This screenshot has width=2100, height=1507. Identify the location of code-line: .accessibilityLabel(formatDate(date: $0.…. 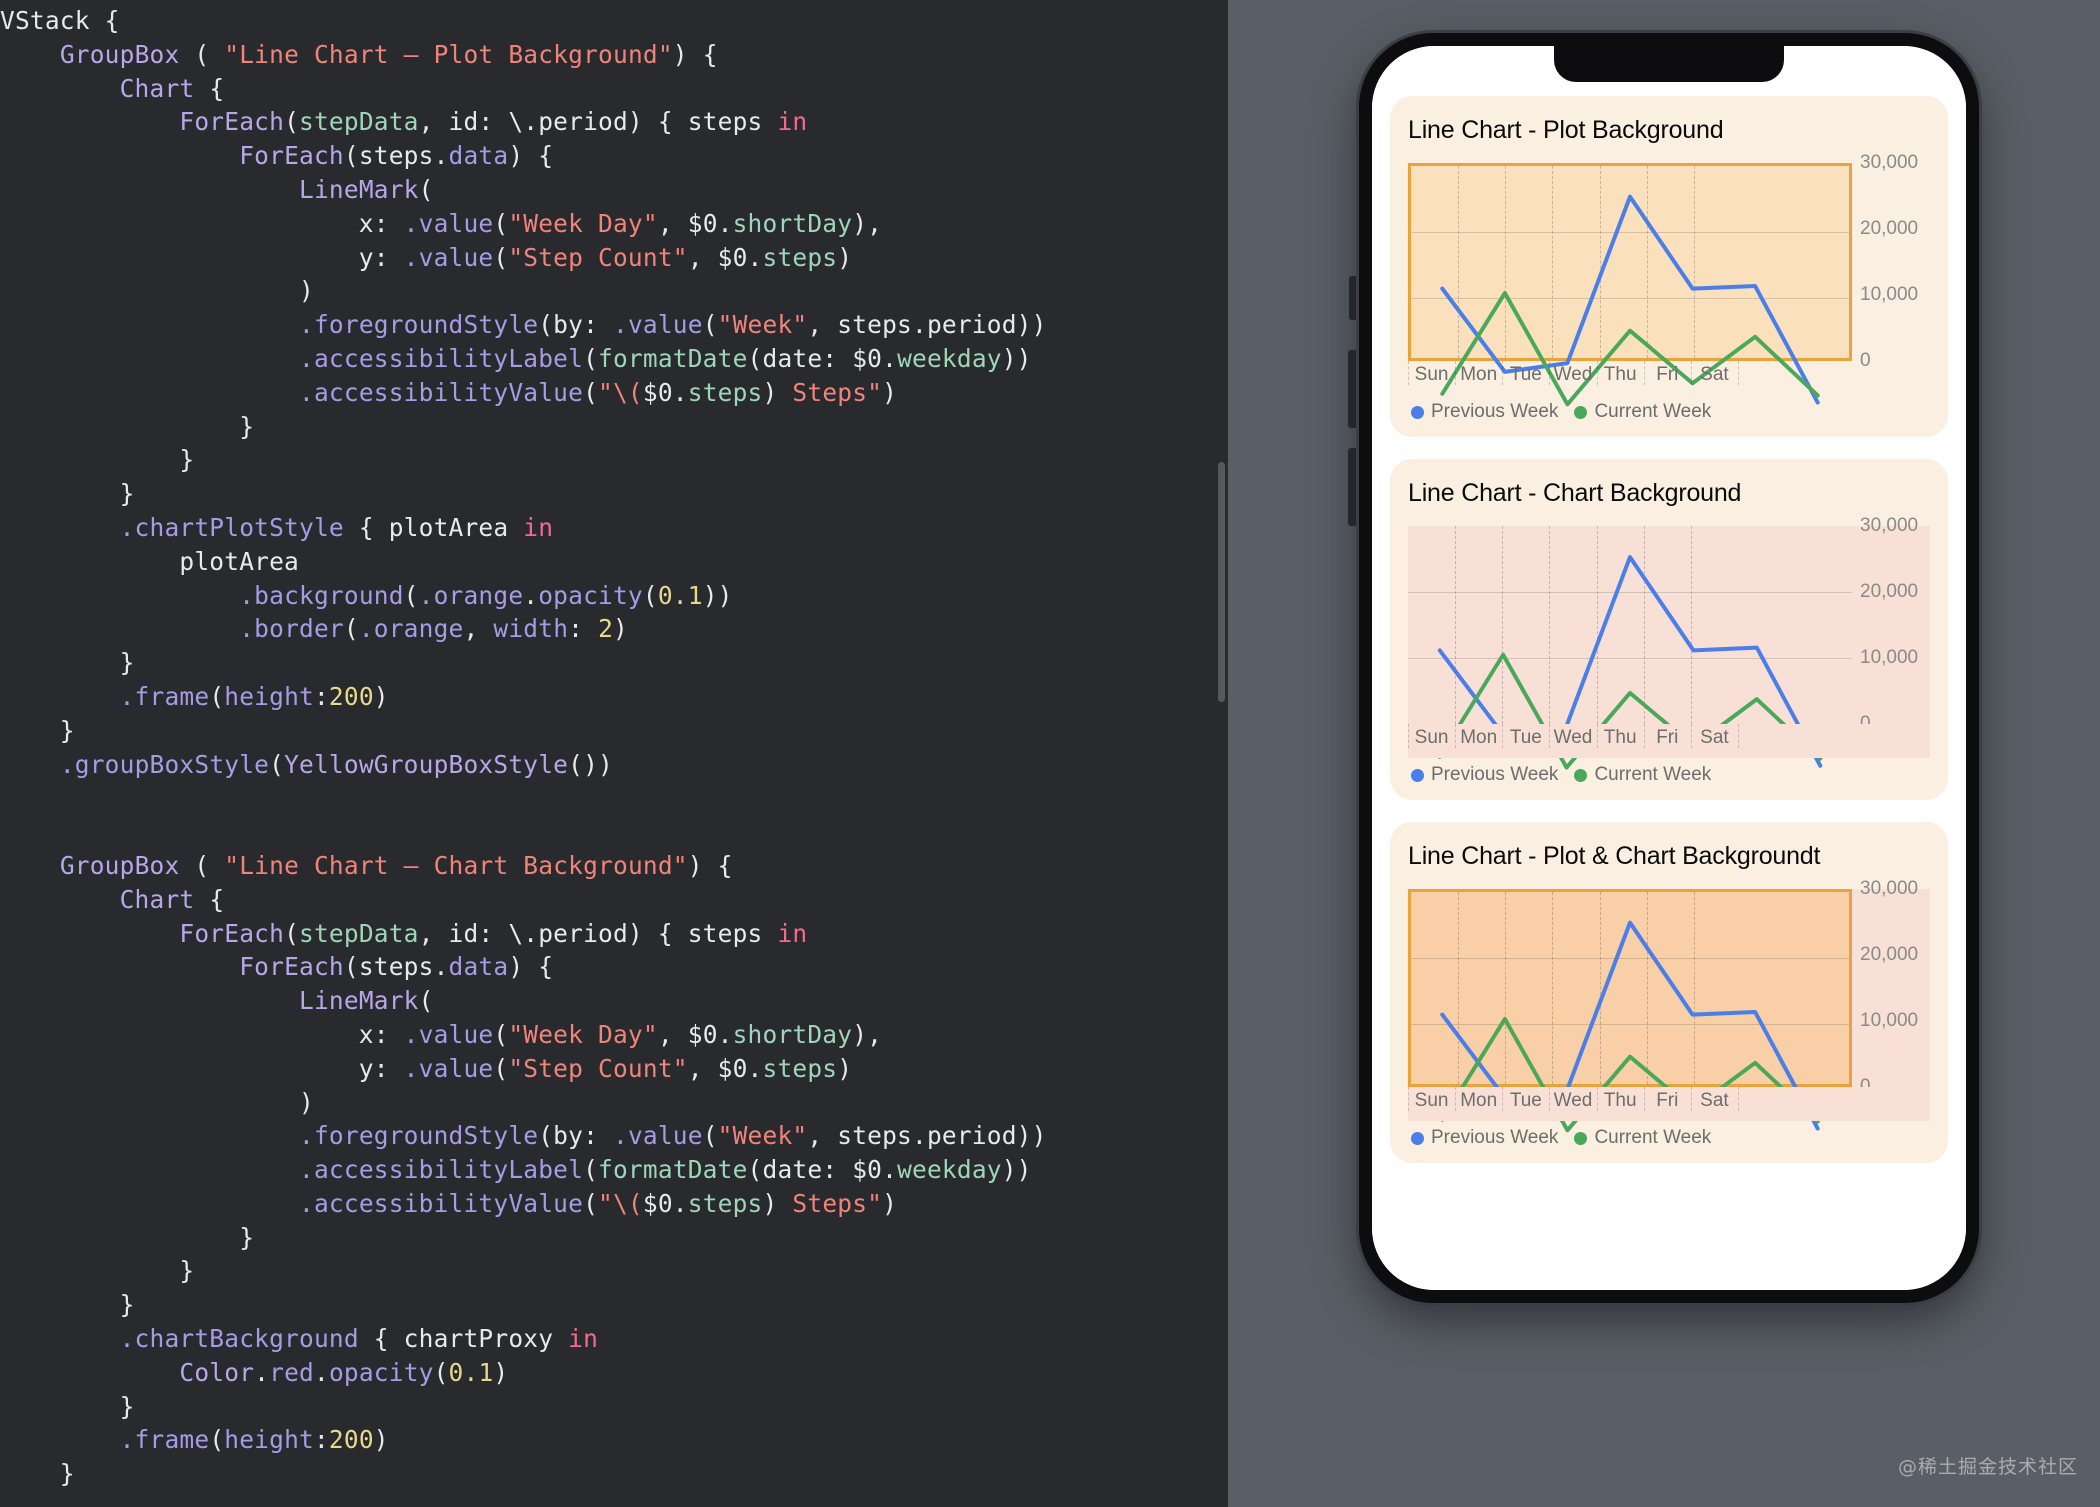
(614, 359).